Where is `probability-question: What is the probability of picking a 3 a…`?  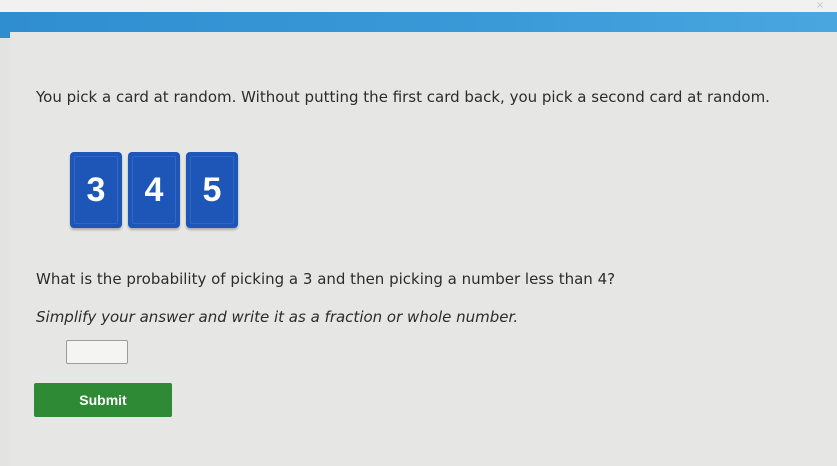 probability-question: What is the probability of picking a 3 a… is located at coordinates (326, 279).